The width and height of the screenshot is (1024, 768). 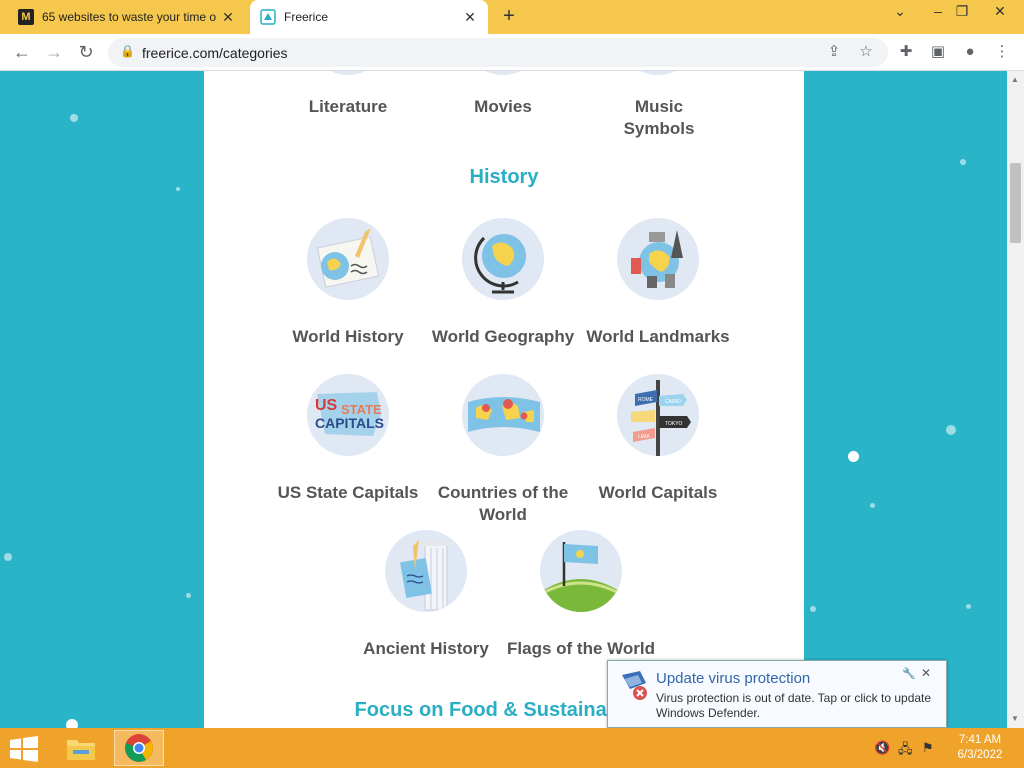 I want to click on scroll-down-arrow-icon: ▼, so click(x=1015, y=718).